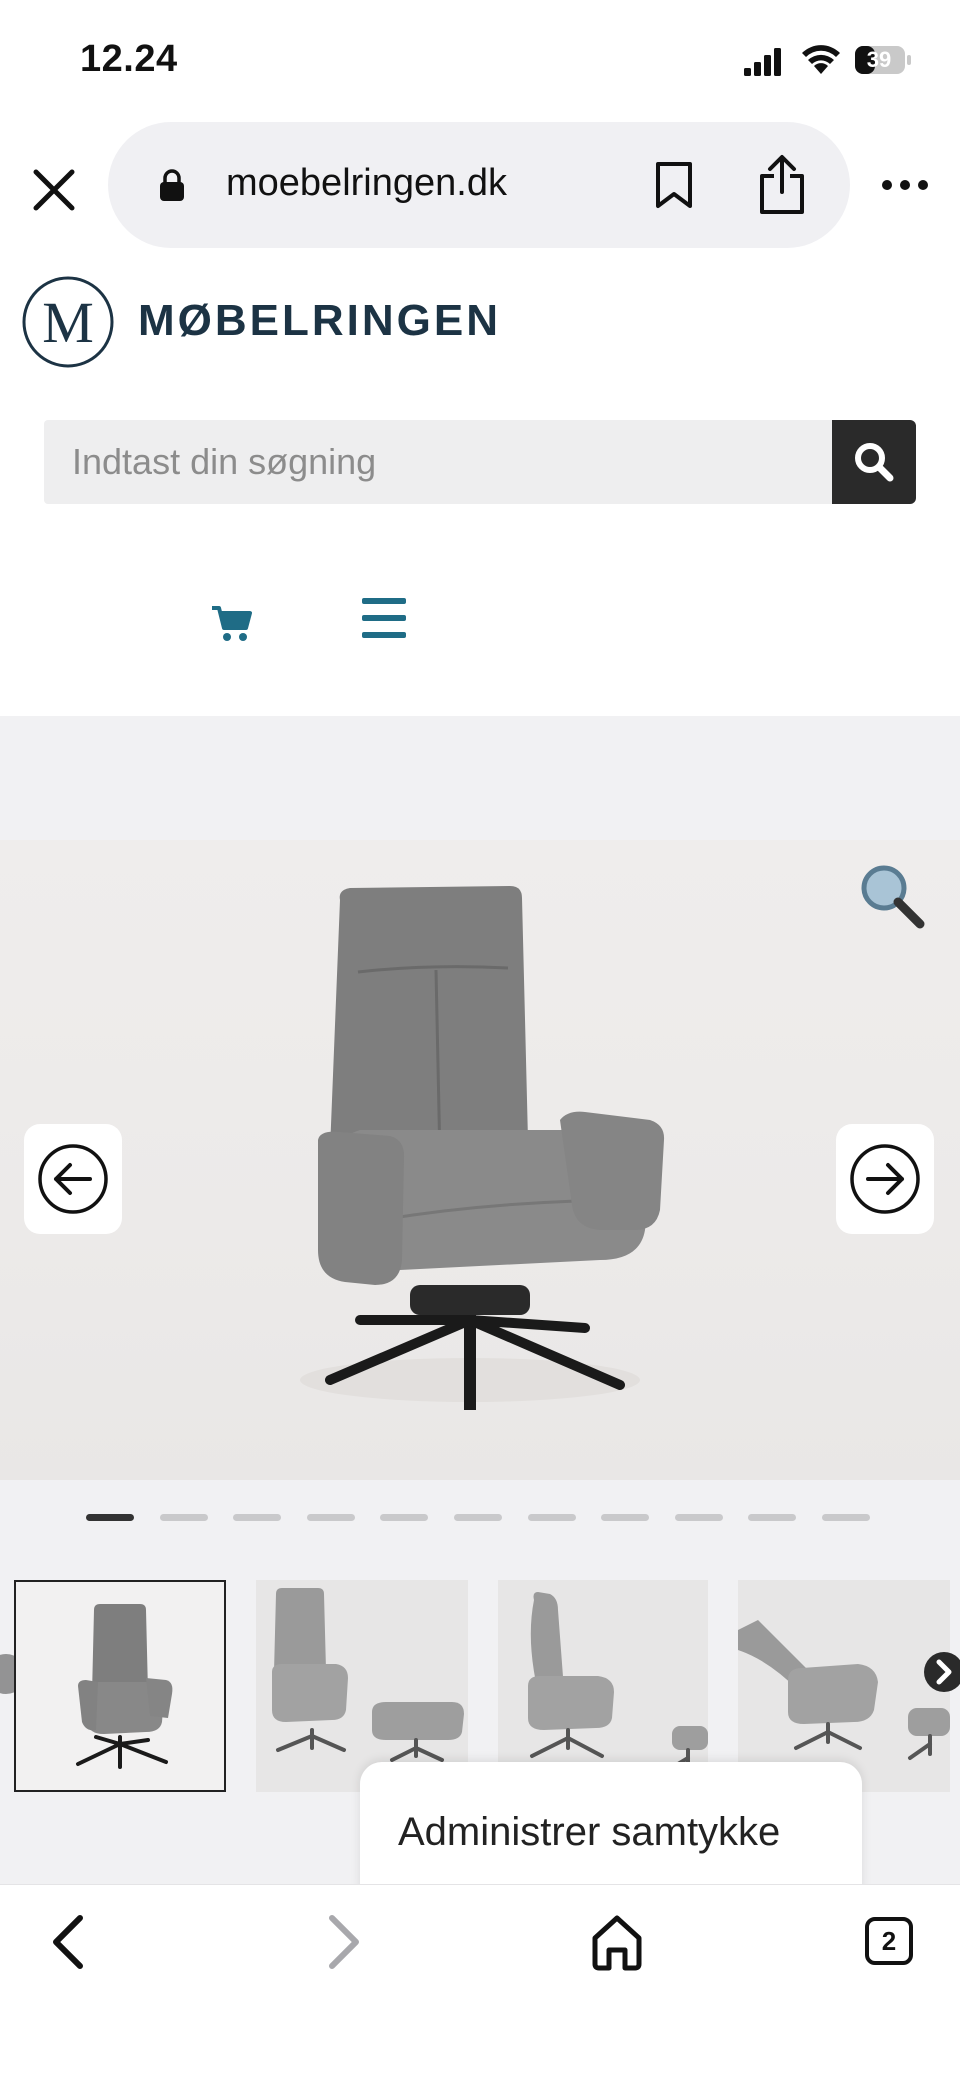 The image size is (960, 2078). I want to click on status-bar: 12.24 39, so click(480, 60).